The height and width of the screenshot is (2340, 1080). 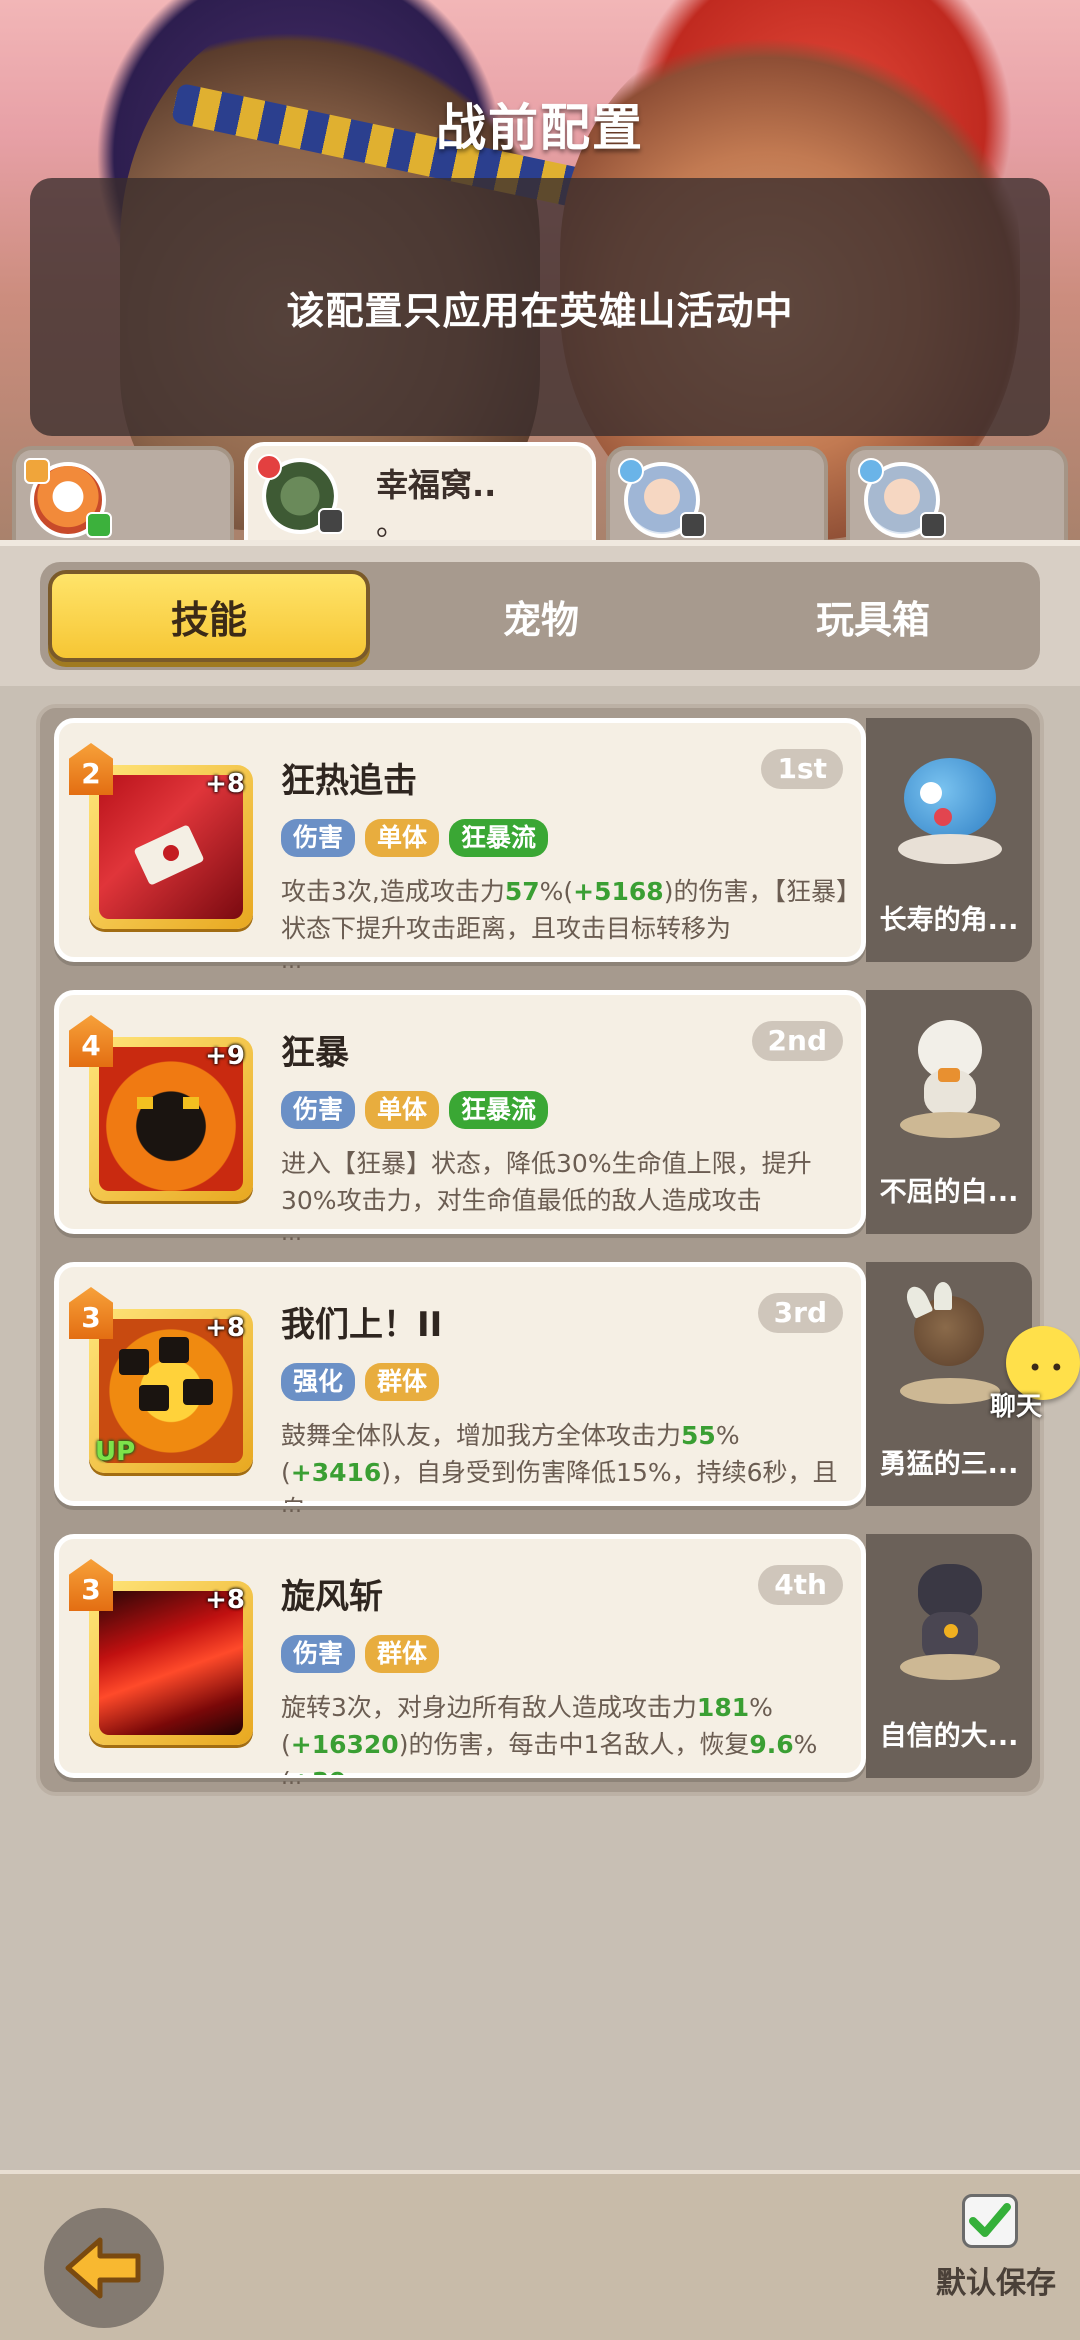 I want to click on tag: 强化, so click(x=318, y=1382).